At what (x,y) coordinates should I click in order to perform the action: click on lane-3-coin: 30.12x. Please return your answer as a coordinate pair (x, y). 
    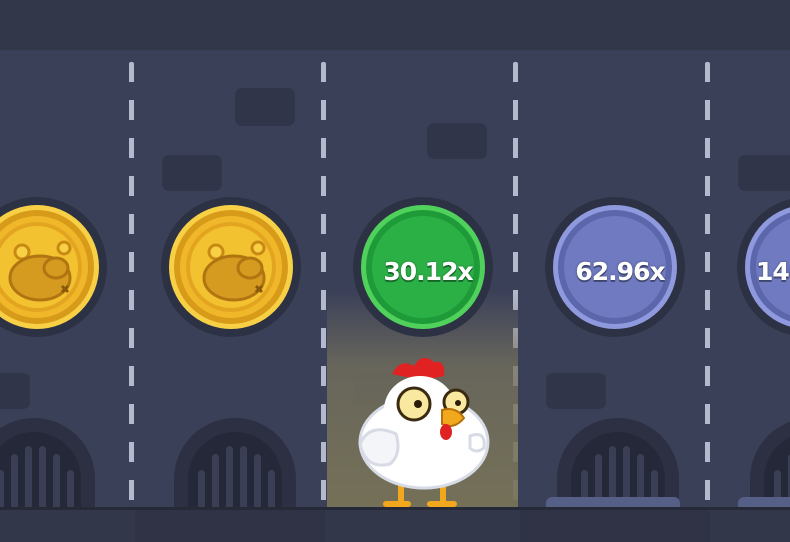
    Looking at the image, I should click on (423, 267).